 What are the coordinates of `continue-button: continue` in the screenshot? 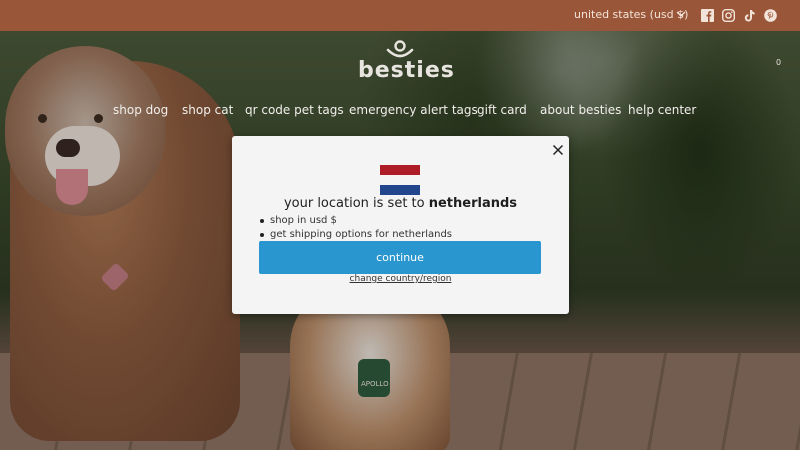 It's located at (400, 257).